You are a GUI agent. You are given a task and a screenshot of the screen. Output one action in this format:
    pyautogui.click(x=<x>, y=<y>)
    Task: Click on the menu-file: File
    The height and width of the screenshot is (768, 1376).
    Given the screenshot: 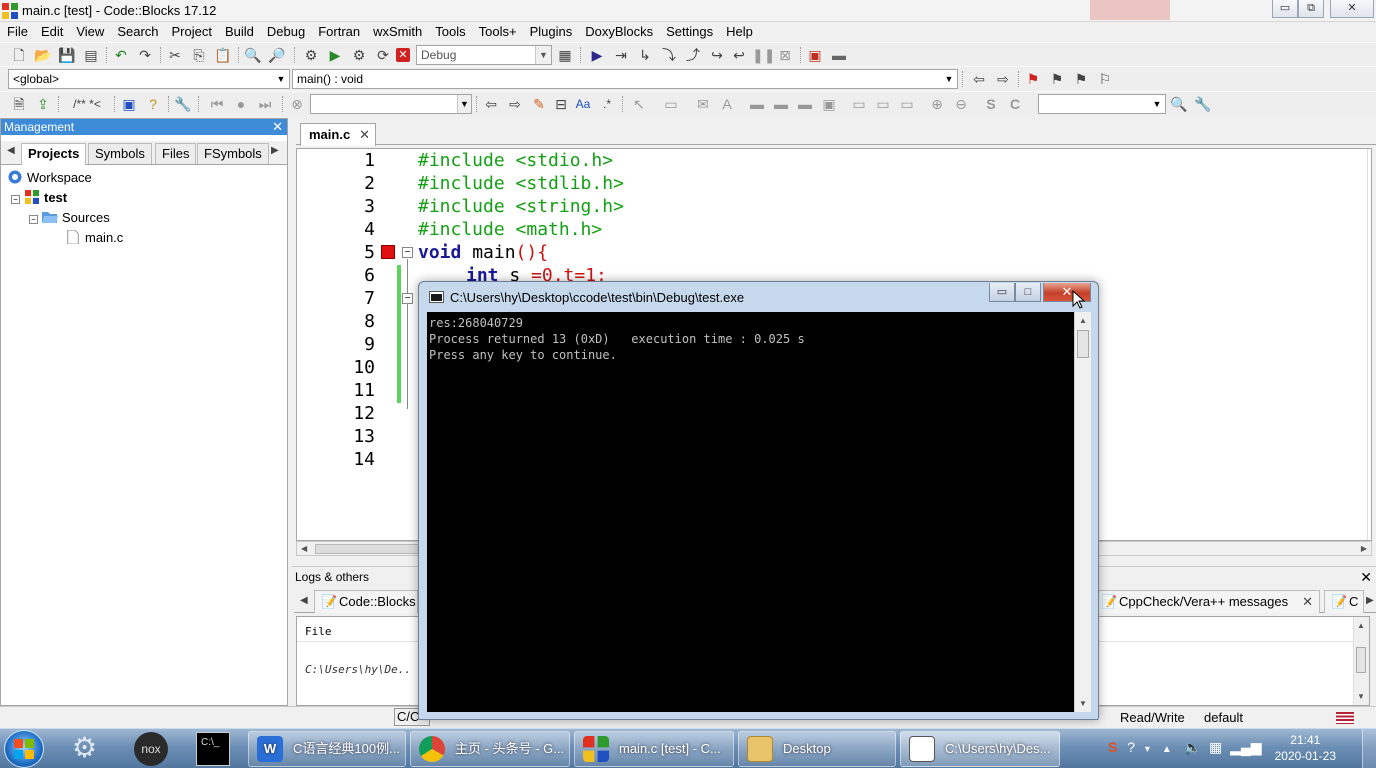 What is the action you would take?
    pyautogui.click(x=17, y=30)
    